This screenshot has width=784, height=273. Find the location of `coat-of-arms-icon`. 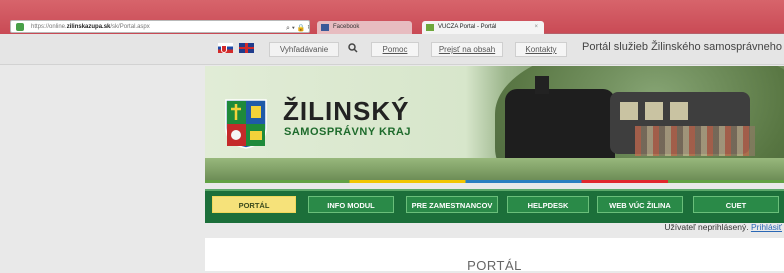

coat-of-arms-icon is located at coordinates (246, 124).